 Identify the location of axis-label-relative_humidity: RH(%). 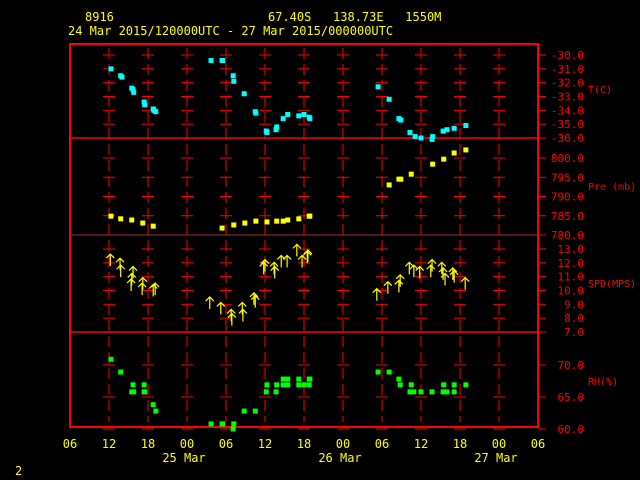
(603, 382).